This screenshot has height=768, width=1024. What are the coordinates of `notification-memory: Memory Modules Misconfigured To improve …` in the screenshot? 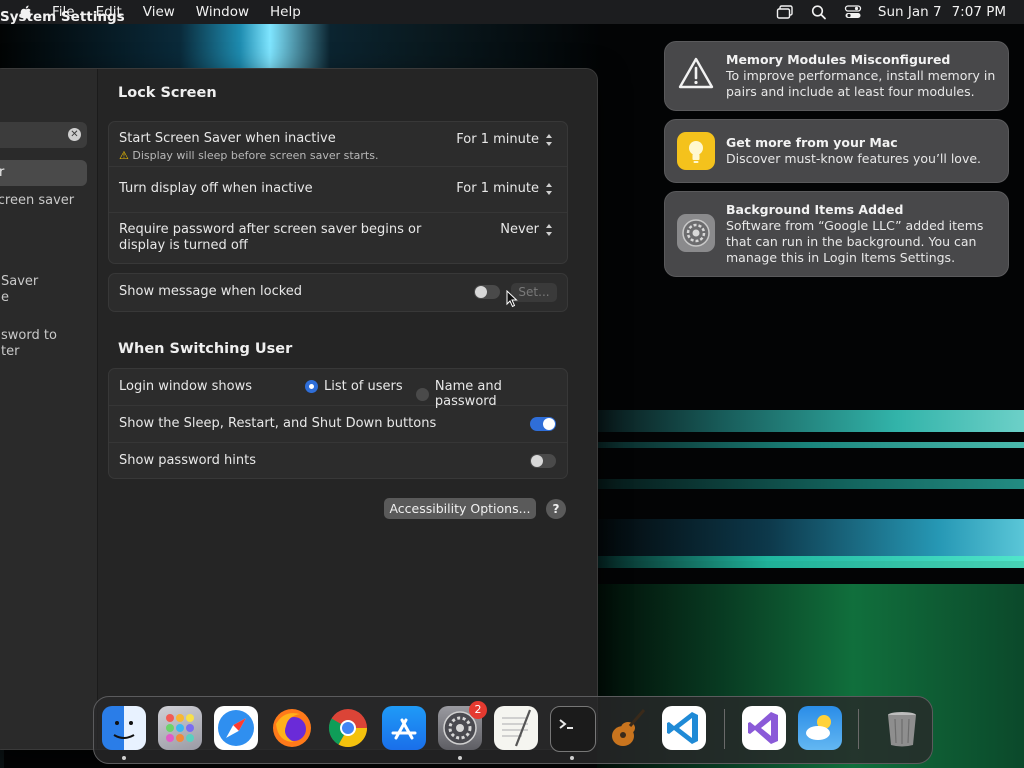 It's located at (836, 76).